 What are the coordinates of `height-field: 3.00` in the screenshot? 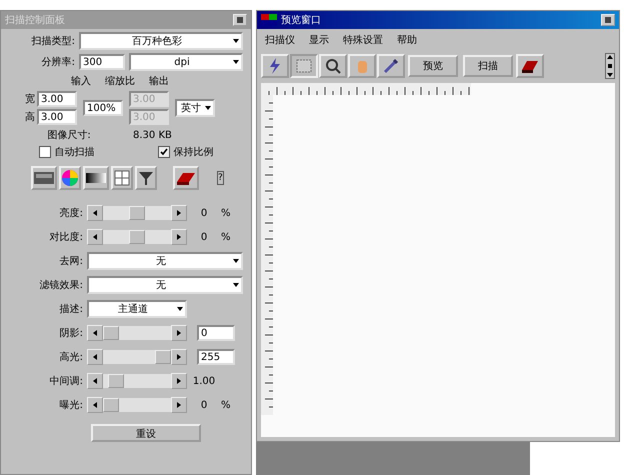 It's located at (57, 117).